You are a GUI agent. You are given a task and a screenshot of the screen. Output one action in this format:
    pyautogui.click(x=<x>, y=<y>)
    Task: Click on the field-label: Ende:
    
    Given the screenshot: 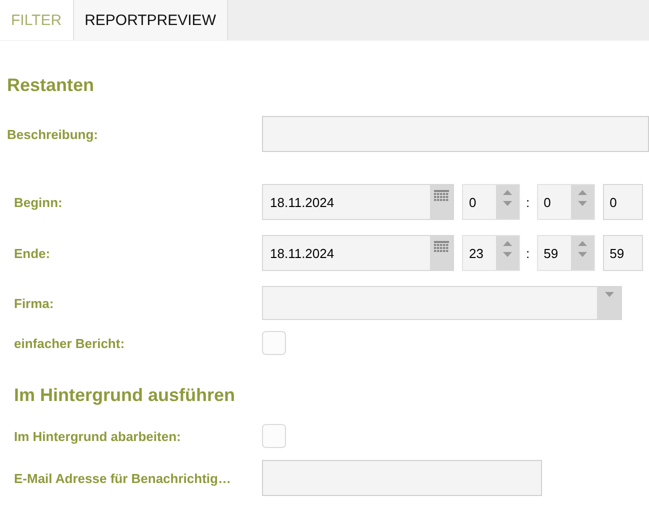 What is the action you would take?
    pyautogui.click(x=33, y=253)
    